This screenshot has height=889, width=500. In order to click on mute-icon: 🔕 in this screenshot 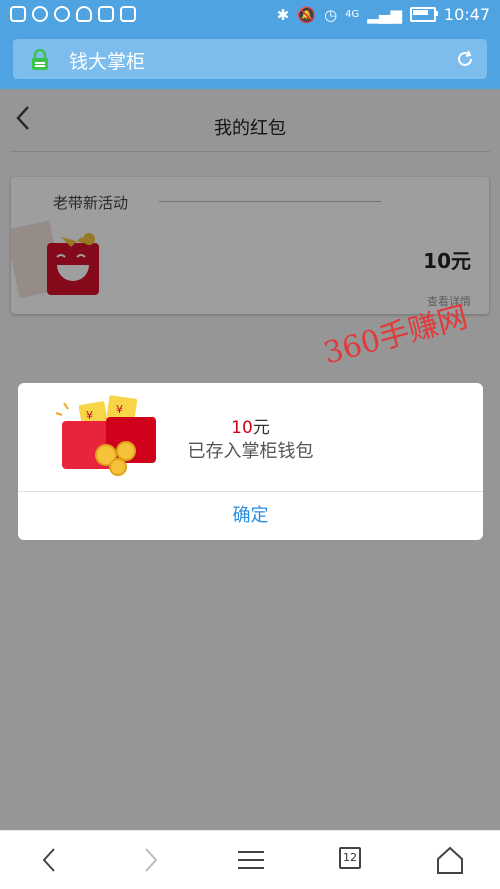, I will do `click(307, 14)`.